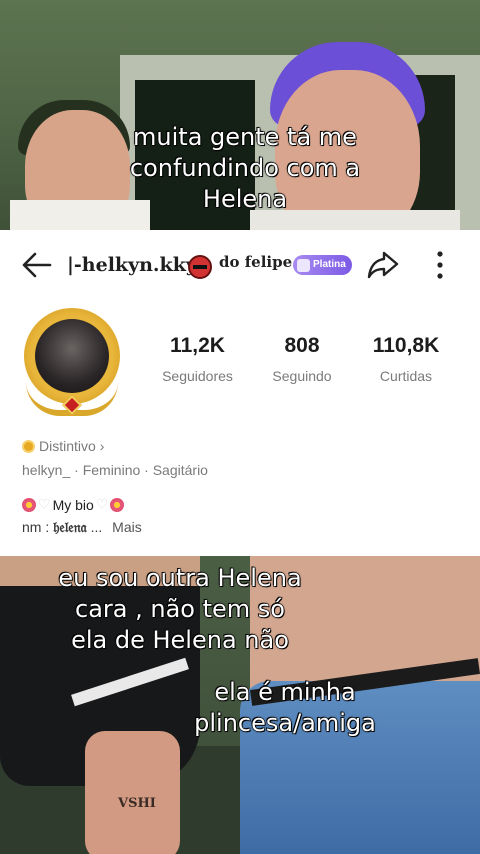 Image resolution: width=480 pixels, height=854 pixels. What do you see at coordinates (38, 527) in the screenshot?
I see `bio-prefix: nm :` at bounding box center [38, 527].